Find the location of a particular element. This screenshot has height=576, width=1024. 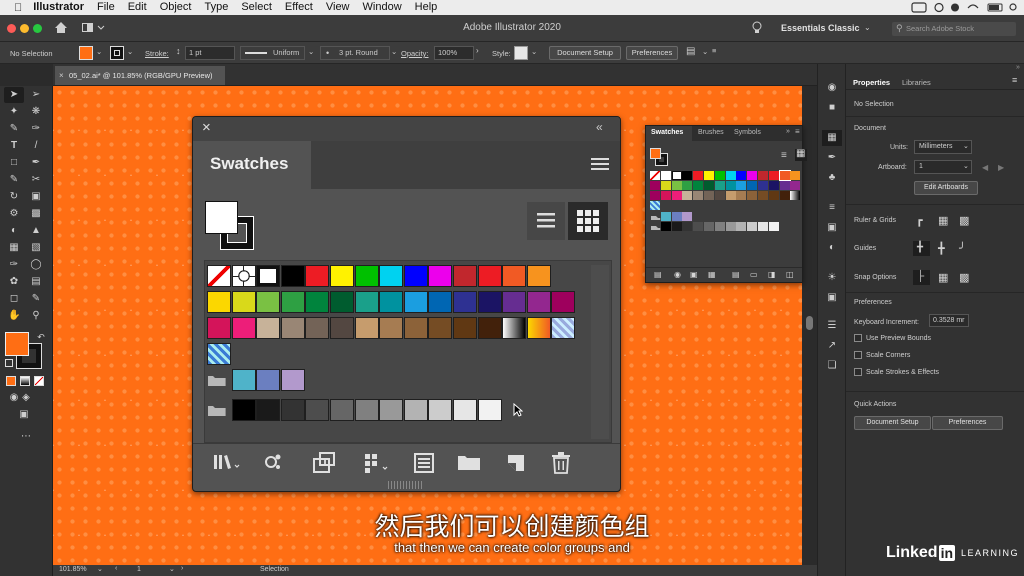

selection-tool-icon: ➤ is located at coordinates (14, 95).